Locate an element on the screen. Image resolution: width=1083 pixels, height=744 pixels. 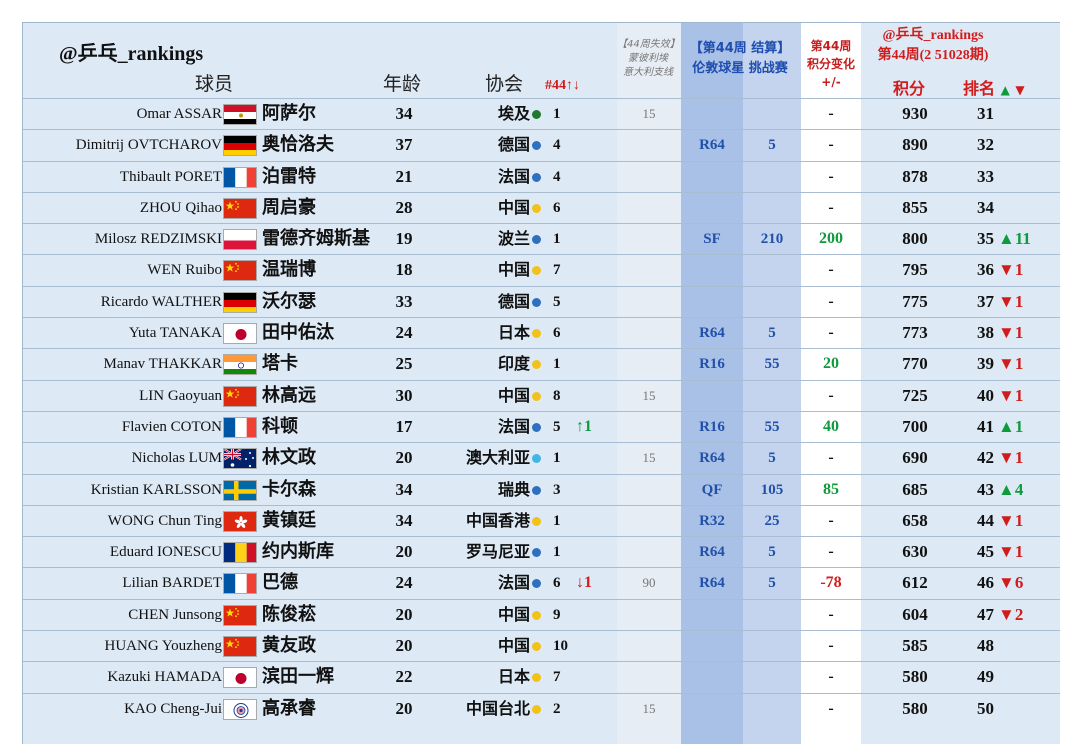
total-points: 890 is located at coordinates (915, 145).